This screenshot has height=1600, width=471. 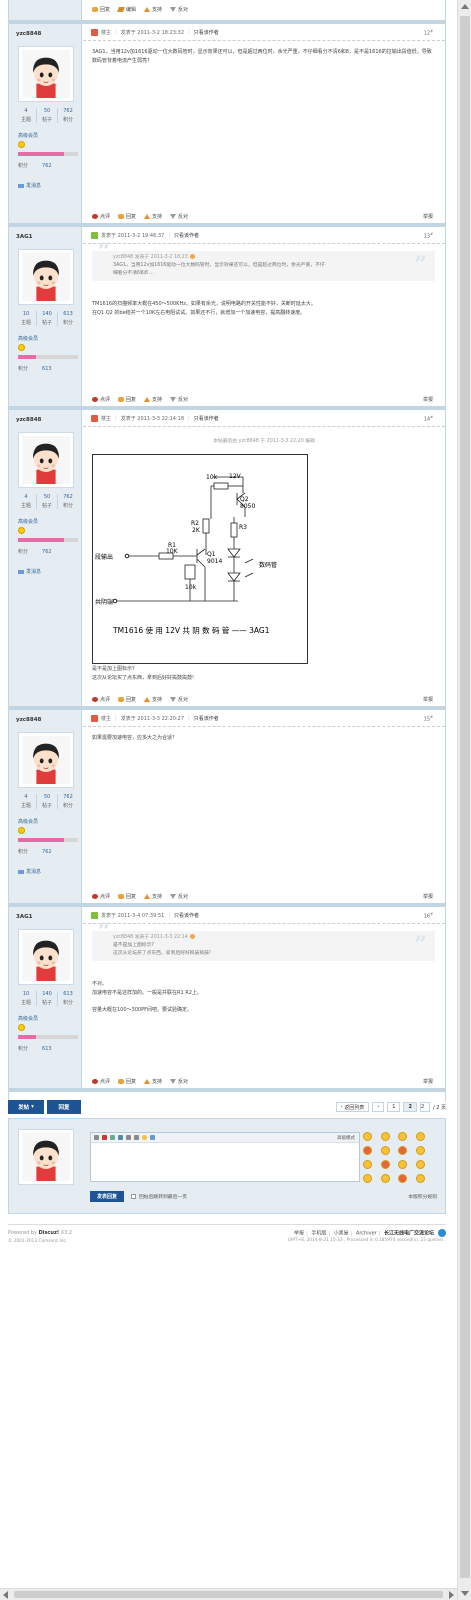 What do you see at coordinates (128, 1137) in the screenshot?
I see `quote-icon` at bounding box center [128, 1137].